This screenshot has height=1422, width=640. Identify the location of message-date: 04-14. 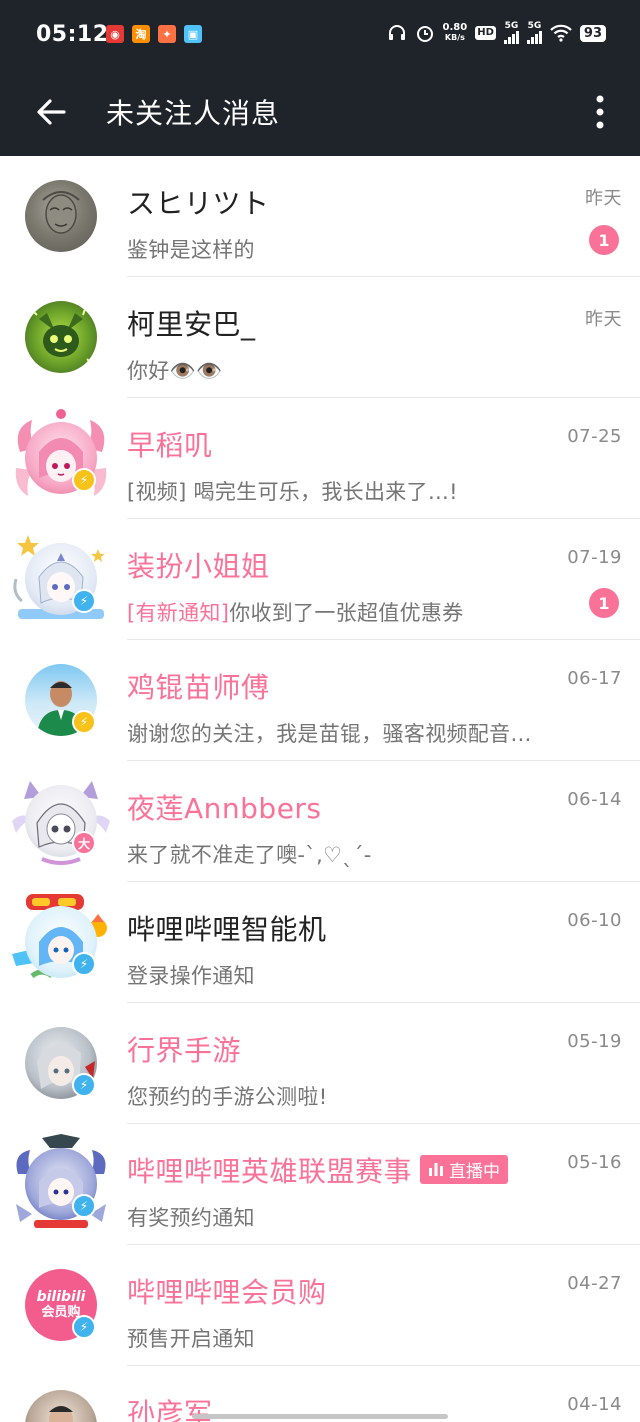
(594, 1404).